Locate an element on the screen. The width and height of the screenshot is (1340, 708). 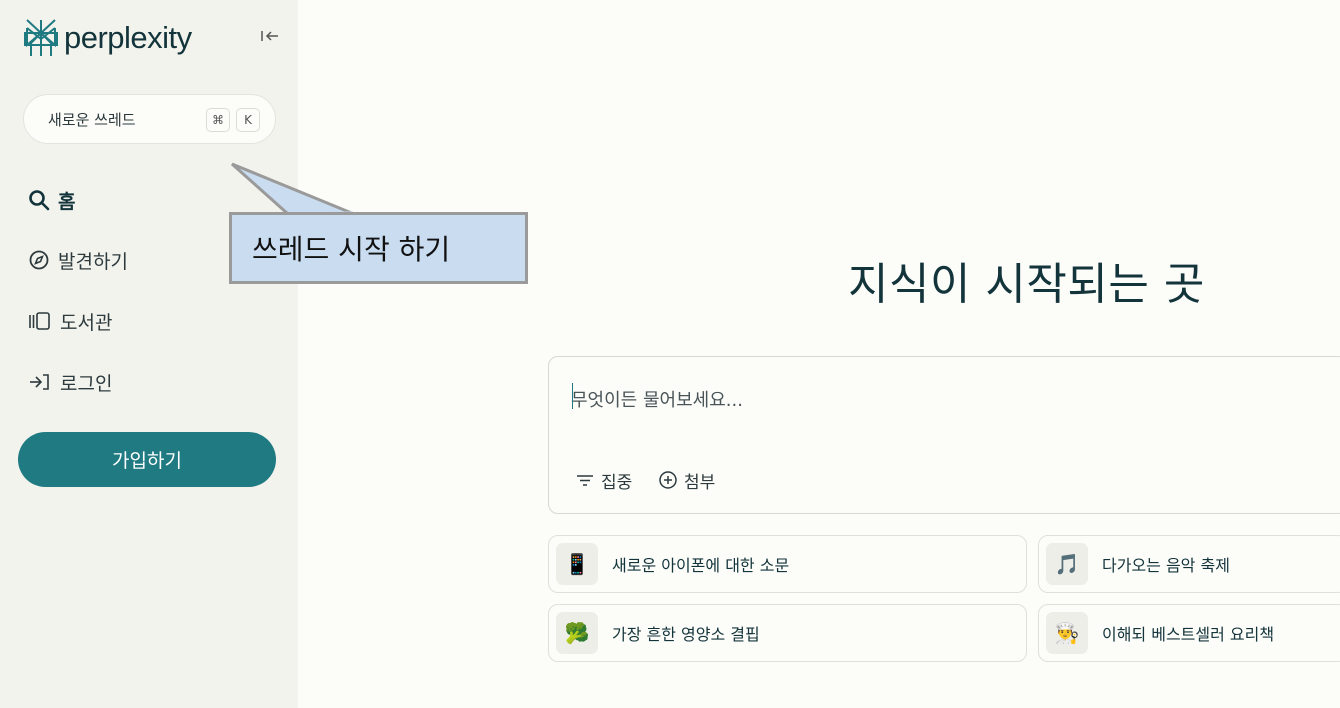
suggestion-card: 📱 새로운 아이폰에 대한 소문 is located at coordinates (787, 564).